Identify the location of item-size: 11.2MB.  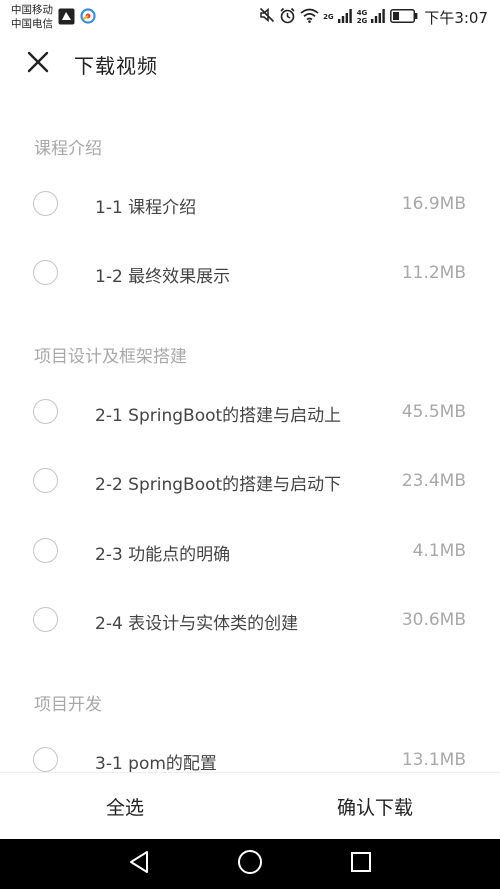
(433, 273).